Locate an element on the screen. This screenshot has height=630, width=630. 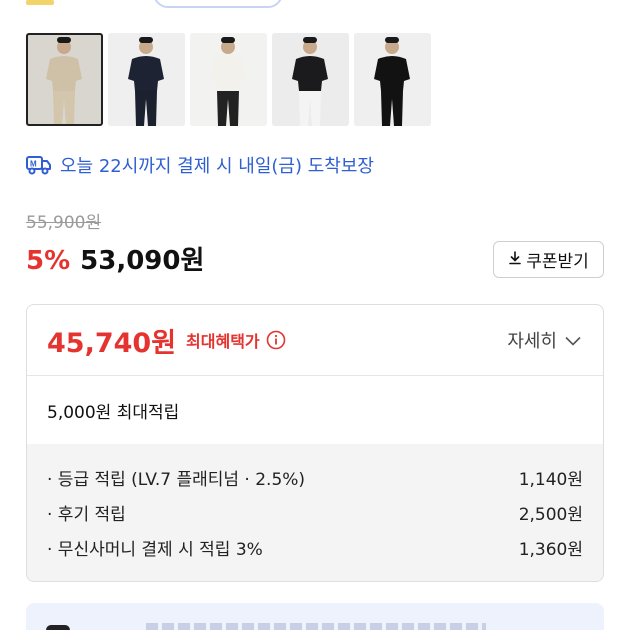
points-item: · 무신사머니 결제 시 적립 3% 1,360원 is located at coordinates (315, 547).